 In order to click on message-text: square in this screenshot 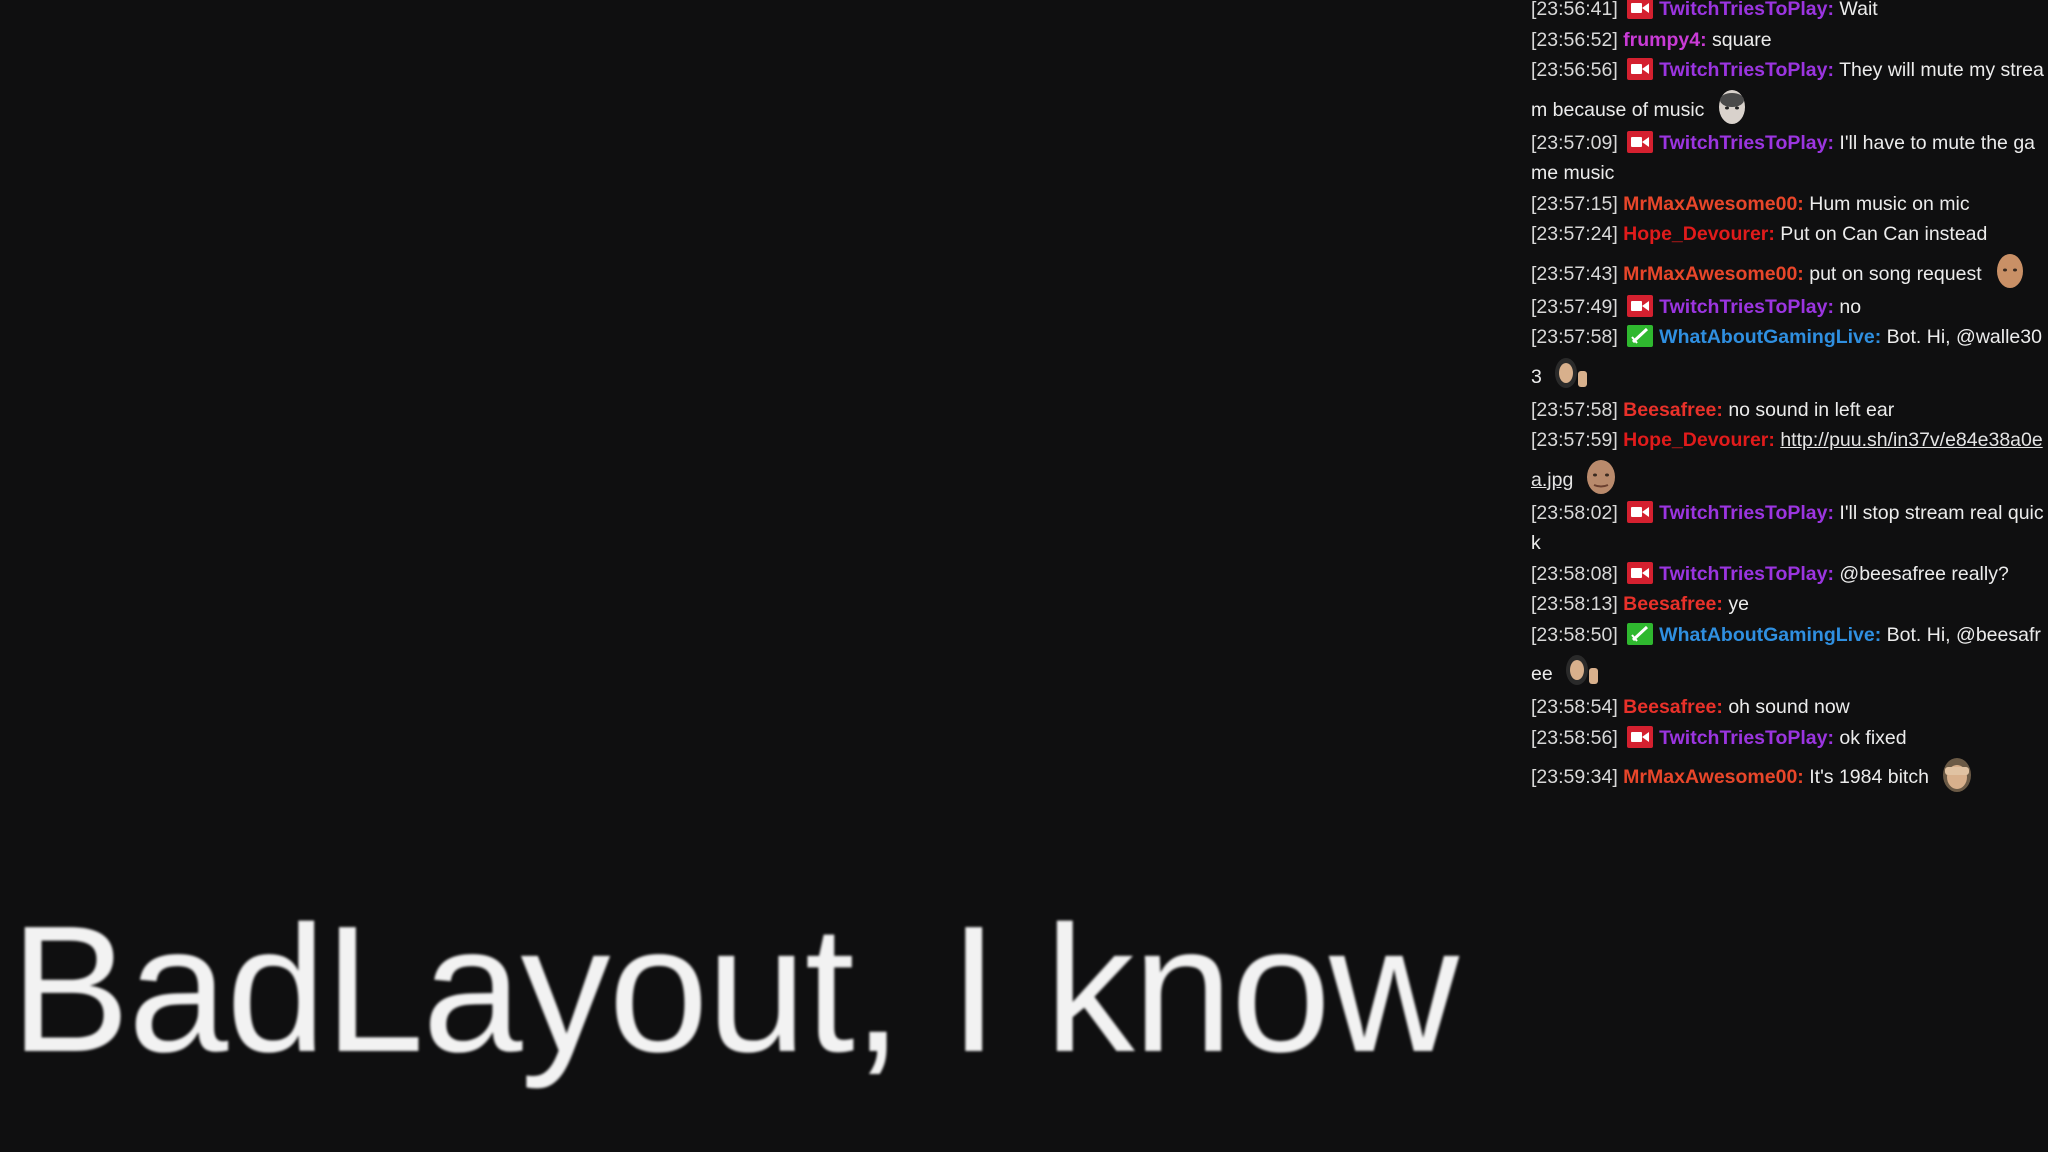, I will do `click(1739, 39)`.